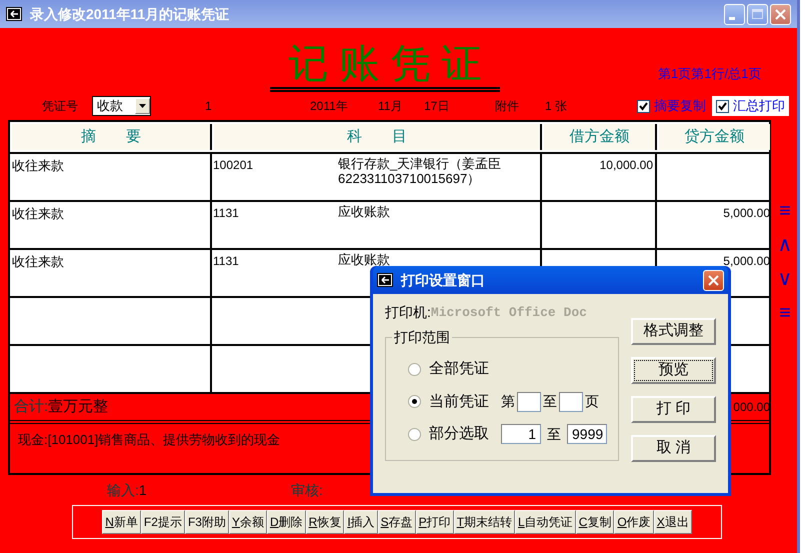  Describe the element at coordinates (121, 522) in the screenshot. I see `toolbar-button: N新单` at that location.